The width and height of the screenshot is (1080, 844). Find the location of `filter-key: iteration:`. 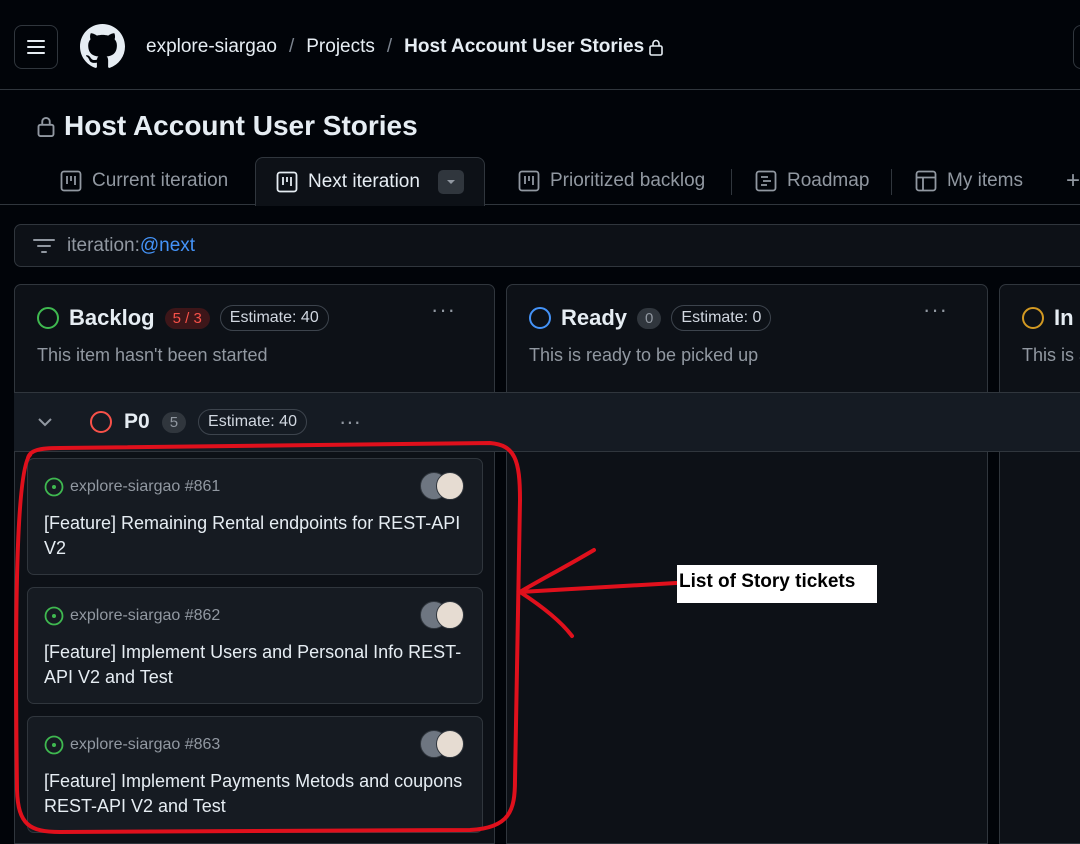

filter-key: iteration: is located at coordinates (103, 245).